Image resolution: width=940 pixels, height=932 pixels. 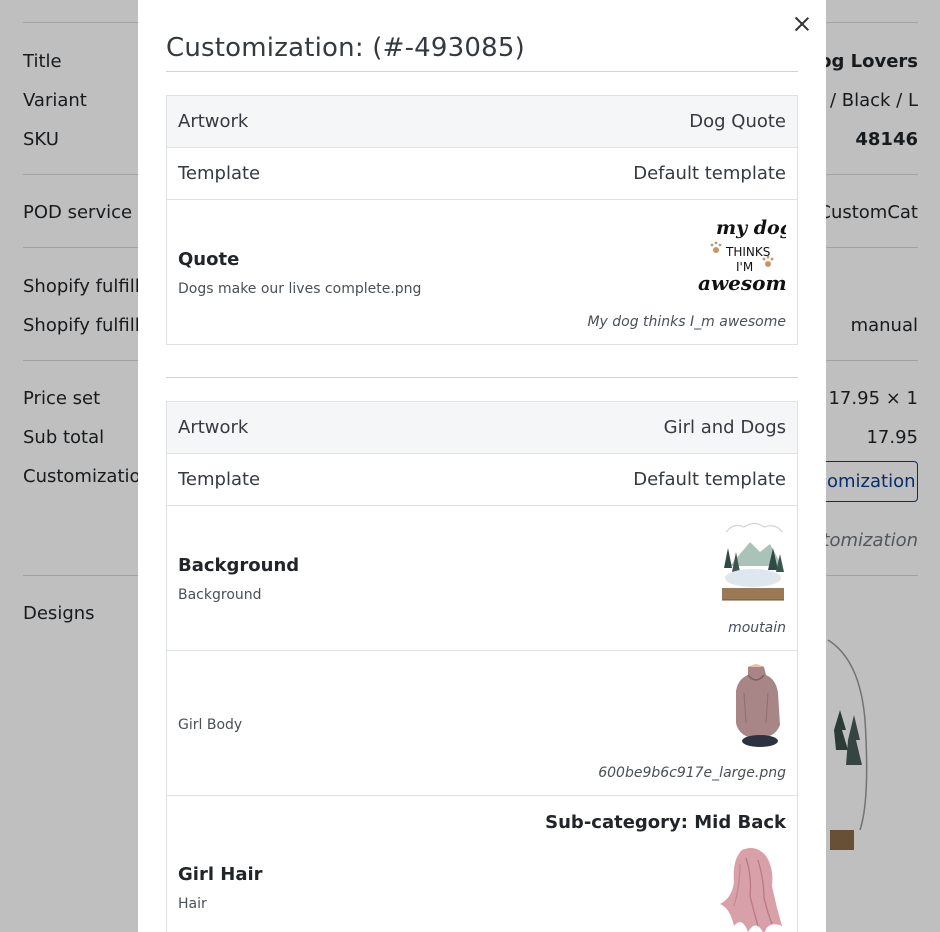 What do you see at coordinates (345, 48) in the screenshot?
I see `modal-title: Customization: (#-493085)` at bounding box center [345, 48].